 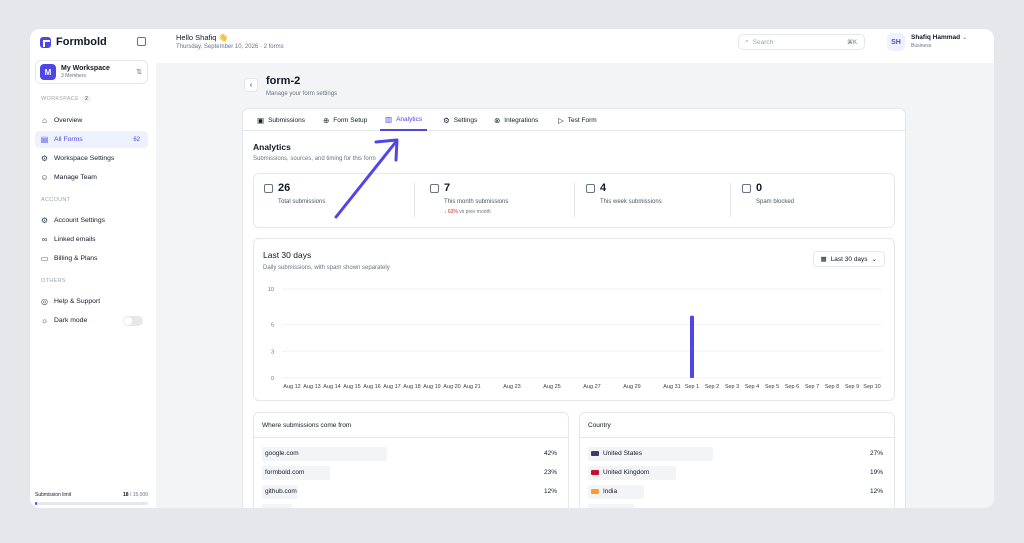 I want to click on tab-label: Analytics, so click(x=409, y=119).